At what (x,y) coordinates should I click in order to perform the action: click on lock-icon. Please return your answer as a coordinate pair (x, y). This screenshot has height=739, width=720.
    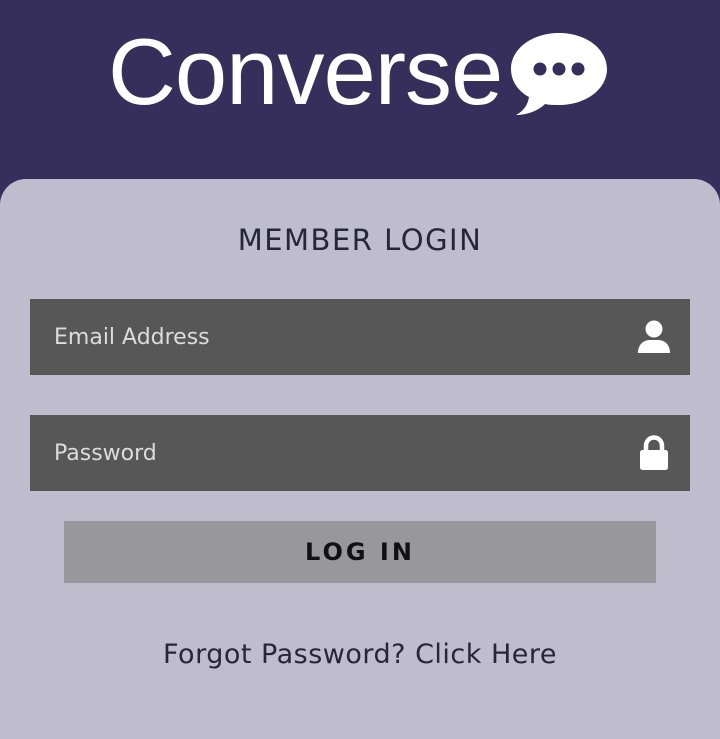
    Looking at the image, I should click on (654, 452).